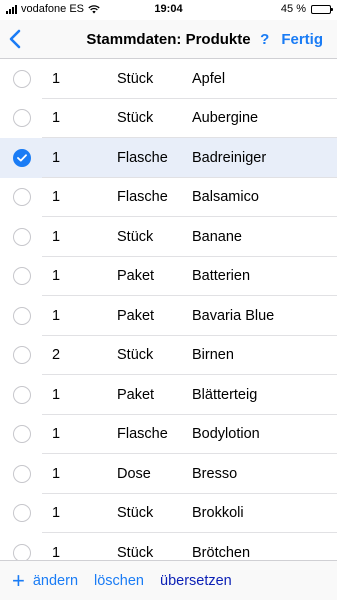 The image size is (337, 600). I want to click on battery-icon, so click(322, 9).